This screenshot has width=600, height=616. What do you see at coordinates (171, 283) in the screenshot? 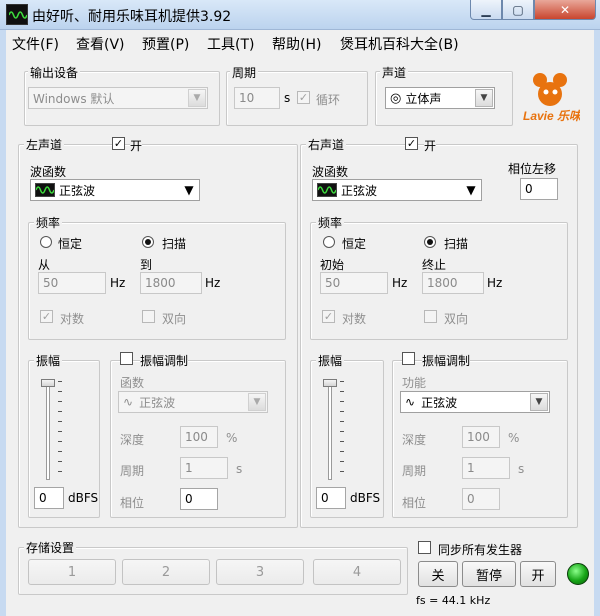
I see `left-to-input: 1800` at bounding box center [171, 283].